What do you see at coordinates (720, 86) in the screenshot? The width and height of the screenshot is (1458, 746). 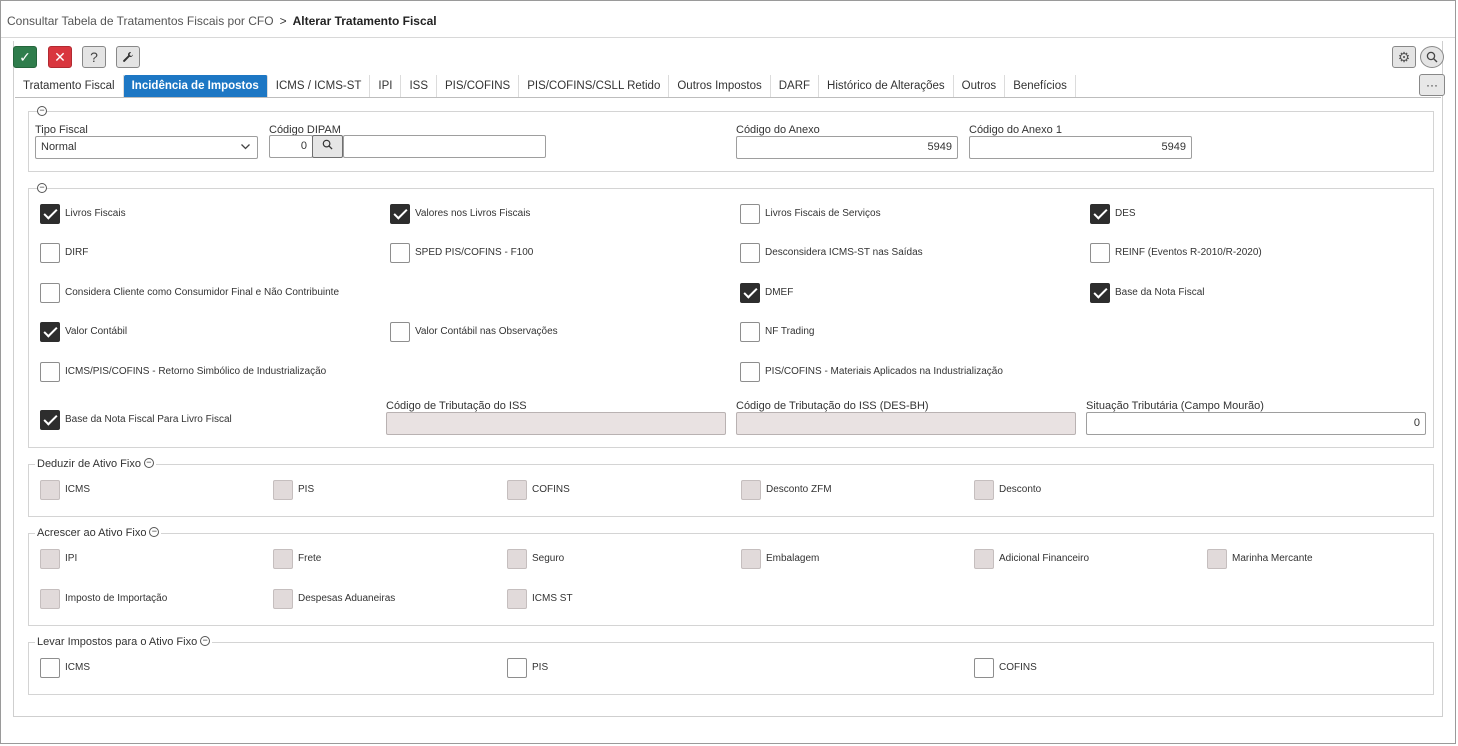 I see `tab-outros-impostos: Outros Impostos` at bounding box center [720, 86].